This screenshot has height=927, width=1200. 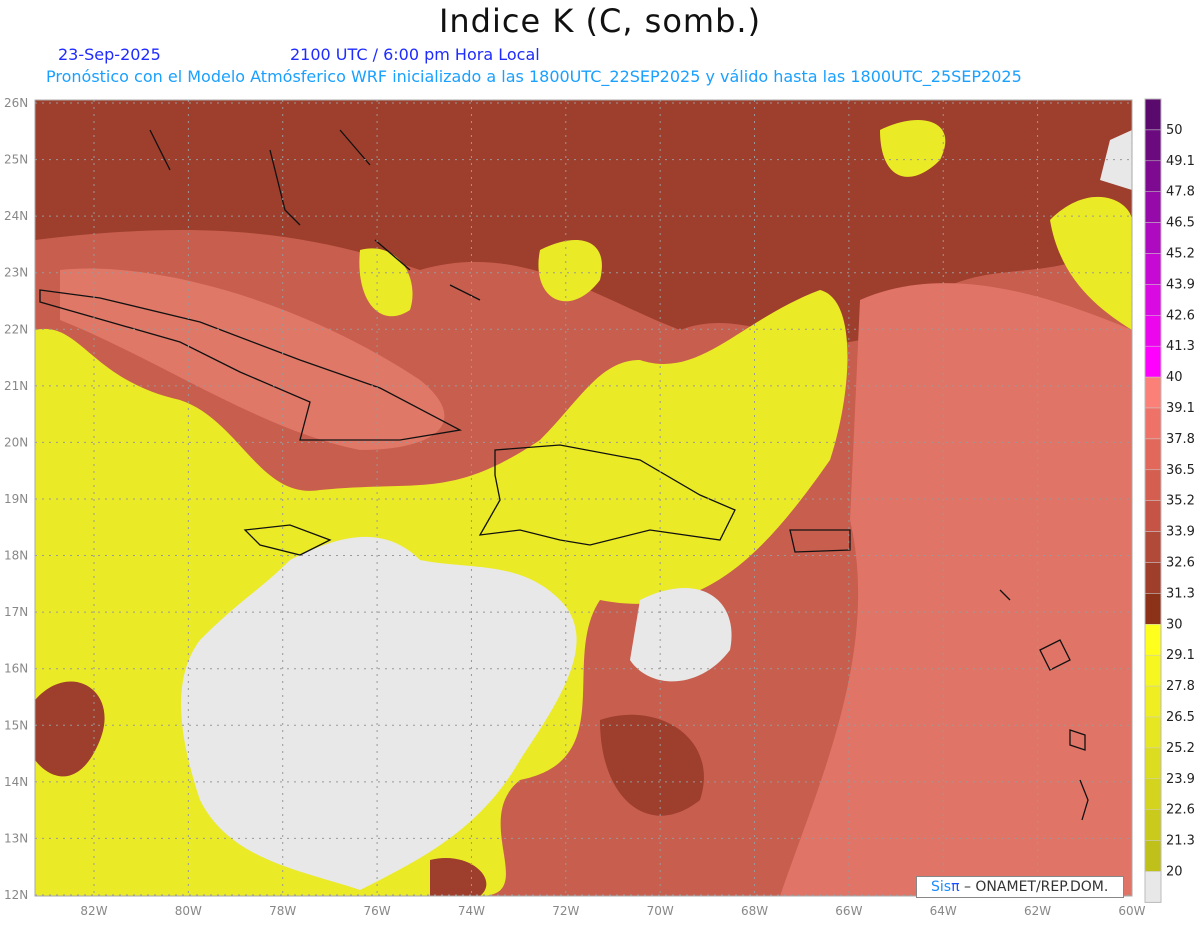 I want to click on lat-tick-label: 15N, so click(x=16, y=725).